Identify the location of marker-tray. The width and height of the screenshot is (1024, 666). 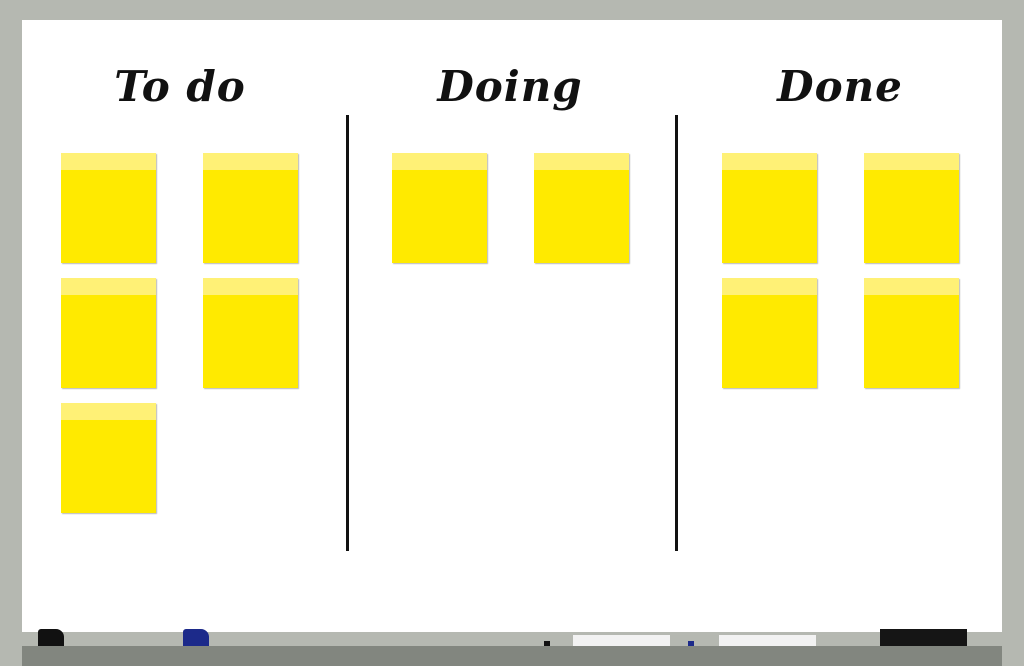
(512, 639).